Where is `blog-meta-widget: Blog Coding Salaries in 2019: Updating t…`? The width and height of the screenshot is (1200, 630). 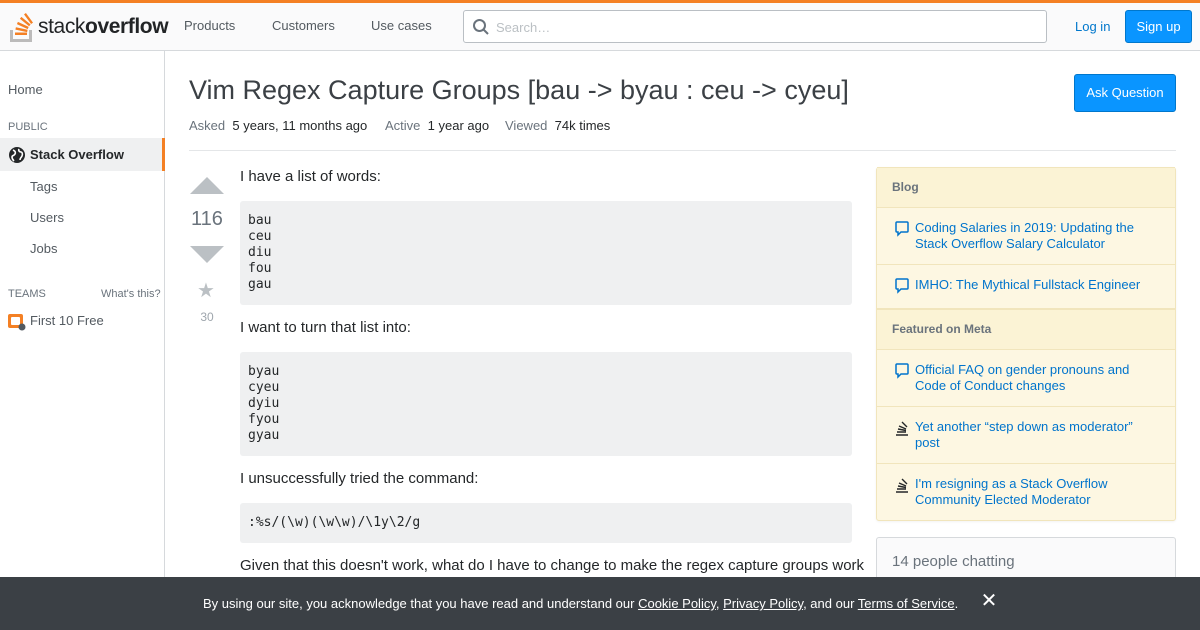 blog-meta-widget: Blog Coding Salaries in 2019: Updating t… is located at coordinates (1026, 344).